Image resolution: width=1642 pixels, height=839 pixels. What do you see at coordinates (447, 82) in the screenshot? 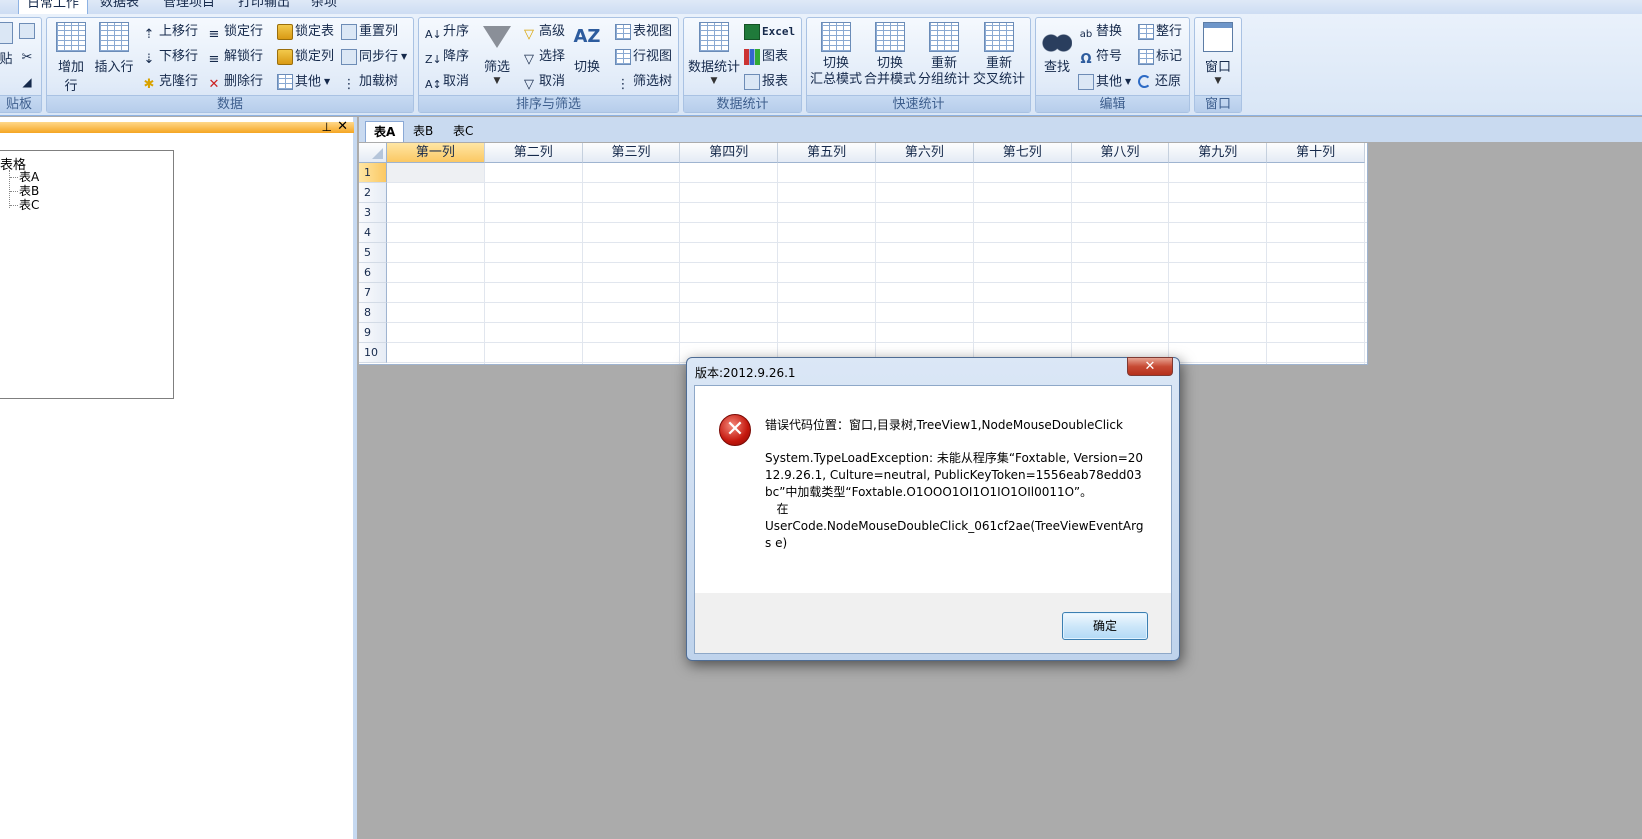
I see `sort-cancel-button: A↕取消` at bounding box center [447, 82].